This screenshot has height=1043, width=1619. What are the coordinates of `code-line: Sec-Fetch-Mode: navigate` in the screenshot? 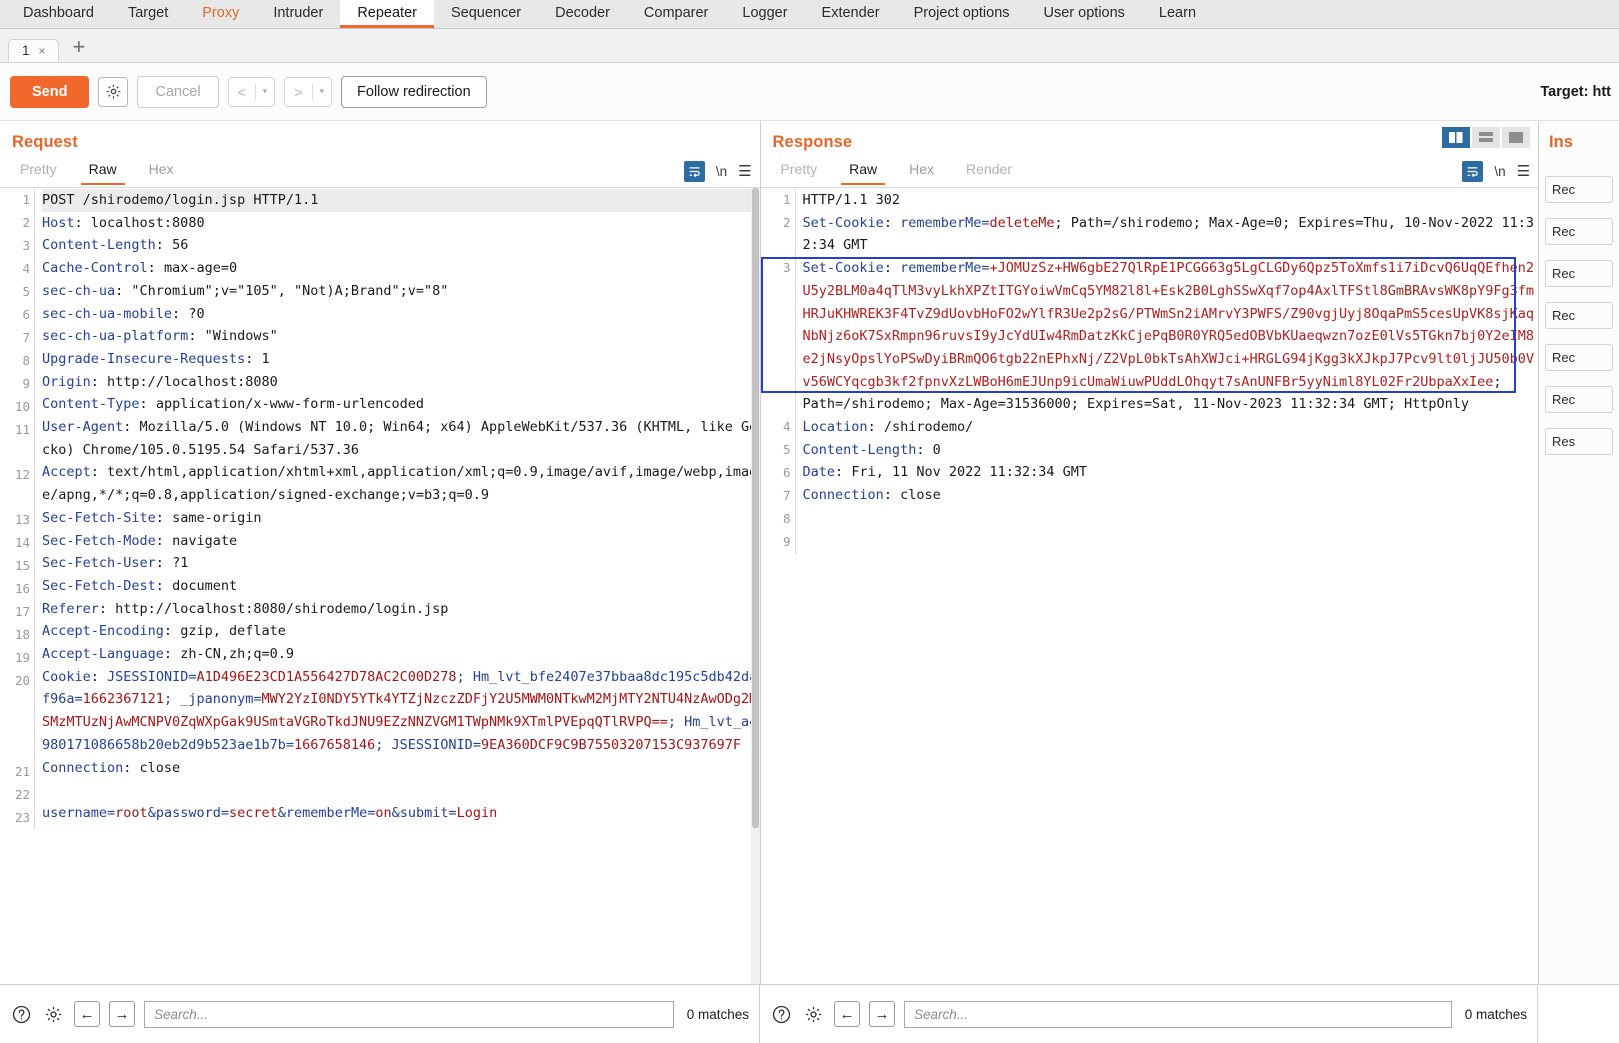 It's located at (401, 541).